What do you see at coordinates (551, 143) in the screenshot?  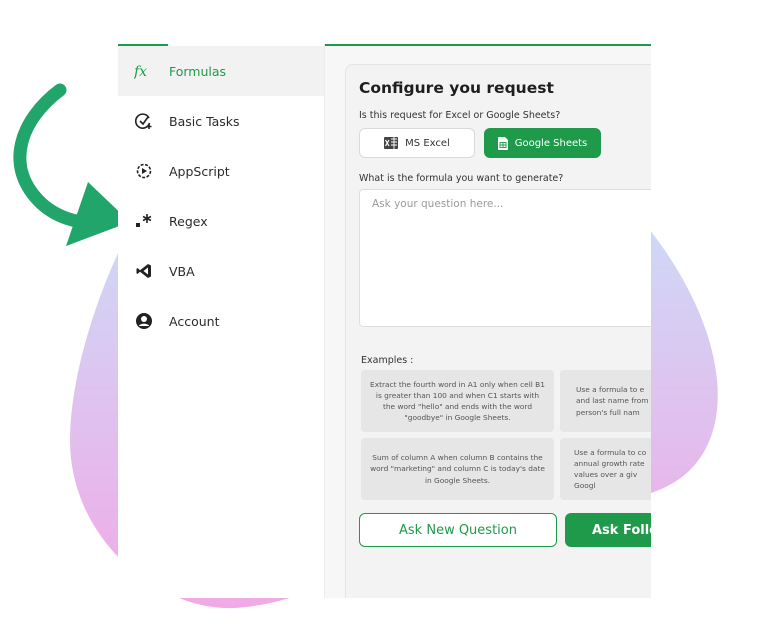 I see `google-sheets-label: Google Sheets` at bounding box center [551, 143].